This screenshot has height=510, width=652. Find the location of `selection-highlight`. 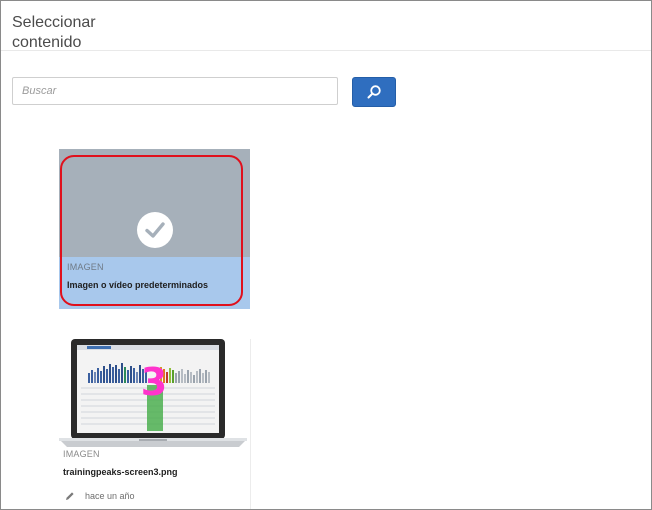

selection-highlight is located at coordinates (151, 230).